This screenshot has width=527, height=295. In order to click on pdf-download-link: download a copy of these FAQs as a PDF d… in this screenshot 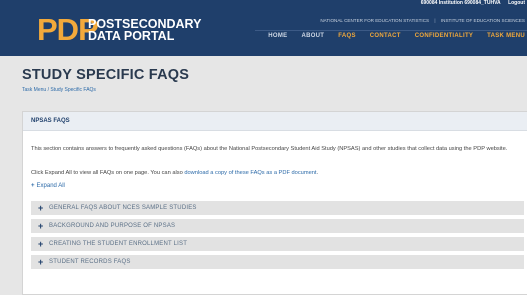, I will do `click(250, 173)`.